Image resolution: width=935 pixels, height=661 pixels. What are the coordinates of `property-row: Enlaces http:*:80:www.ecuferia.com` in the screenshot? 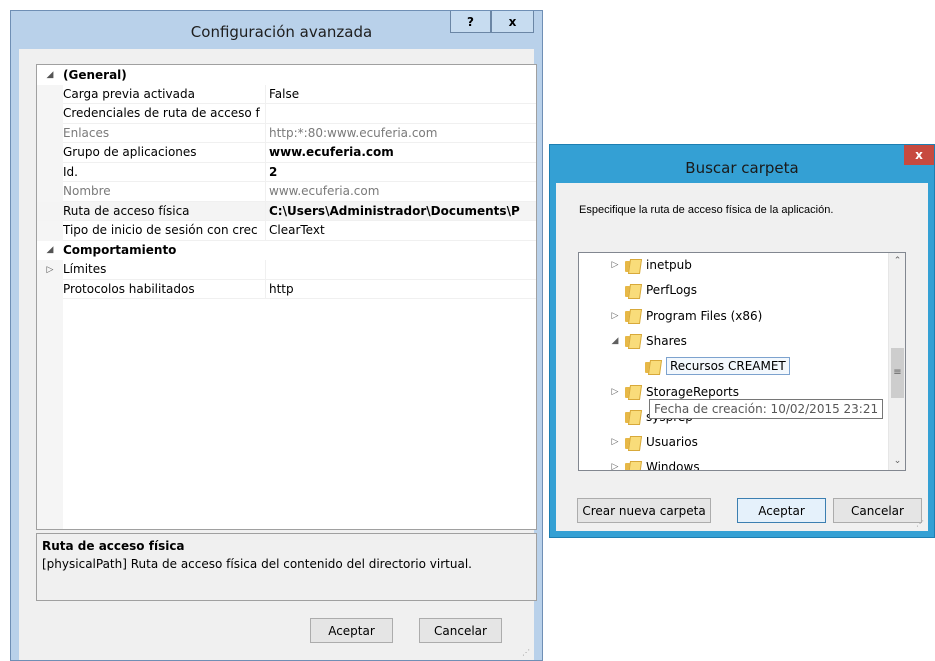 It's located at (286, 133).